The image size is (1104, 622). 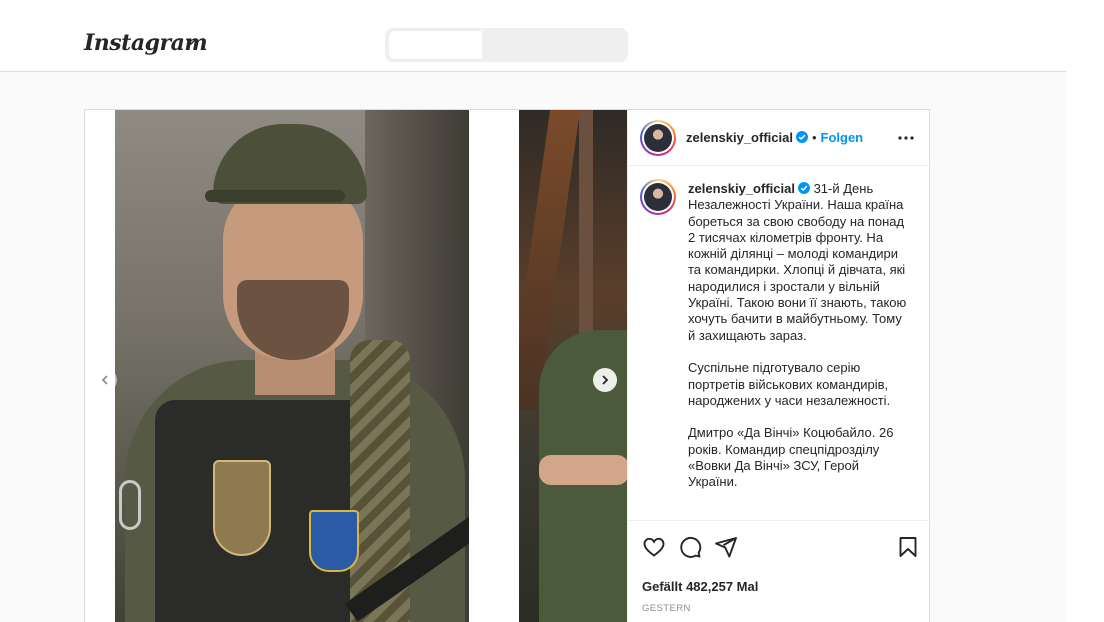 I want to click on more-options-icon, so click(x=906, y=138).